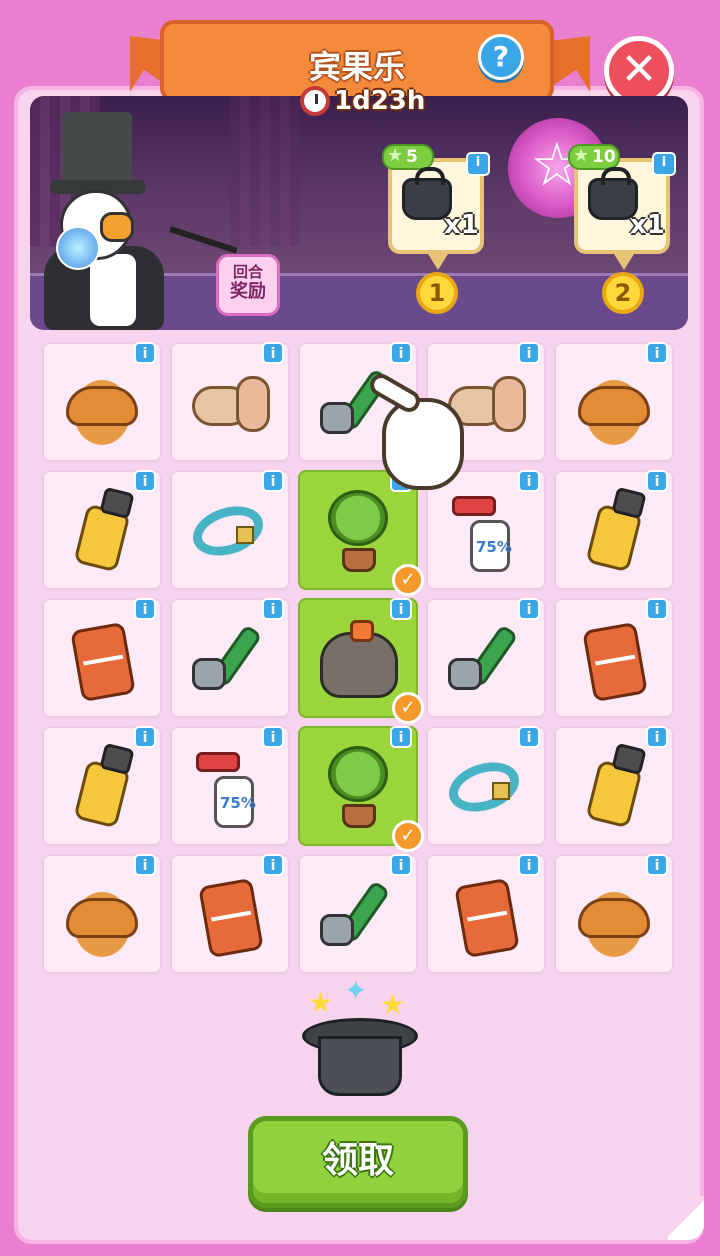 Image resolution: width=720 pixels, height=1256 pixels. Describe the element at coordinates (218, 762) in the screenshot. I see `spray-nozzle` at that location.